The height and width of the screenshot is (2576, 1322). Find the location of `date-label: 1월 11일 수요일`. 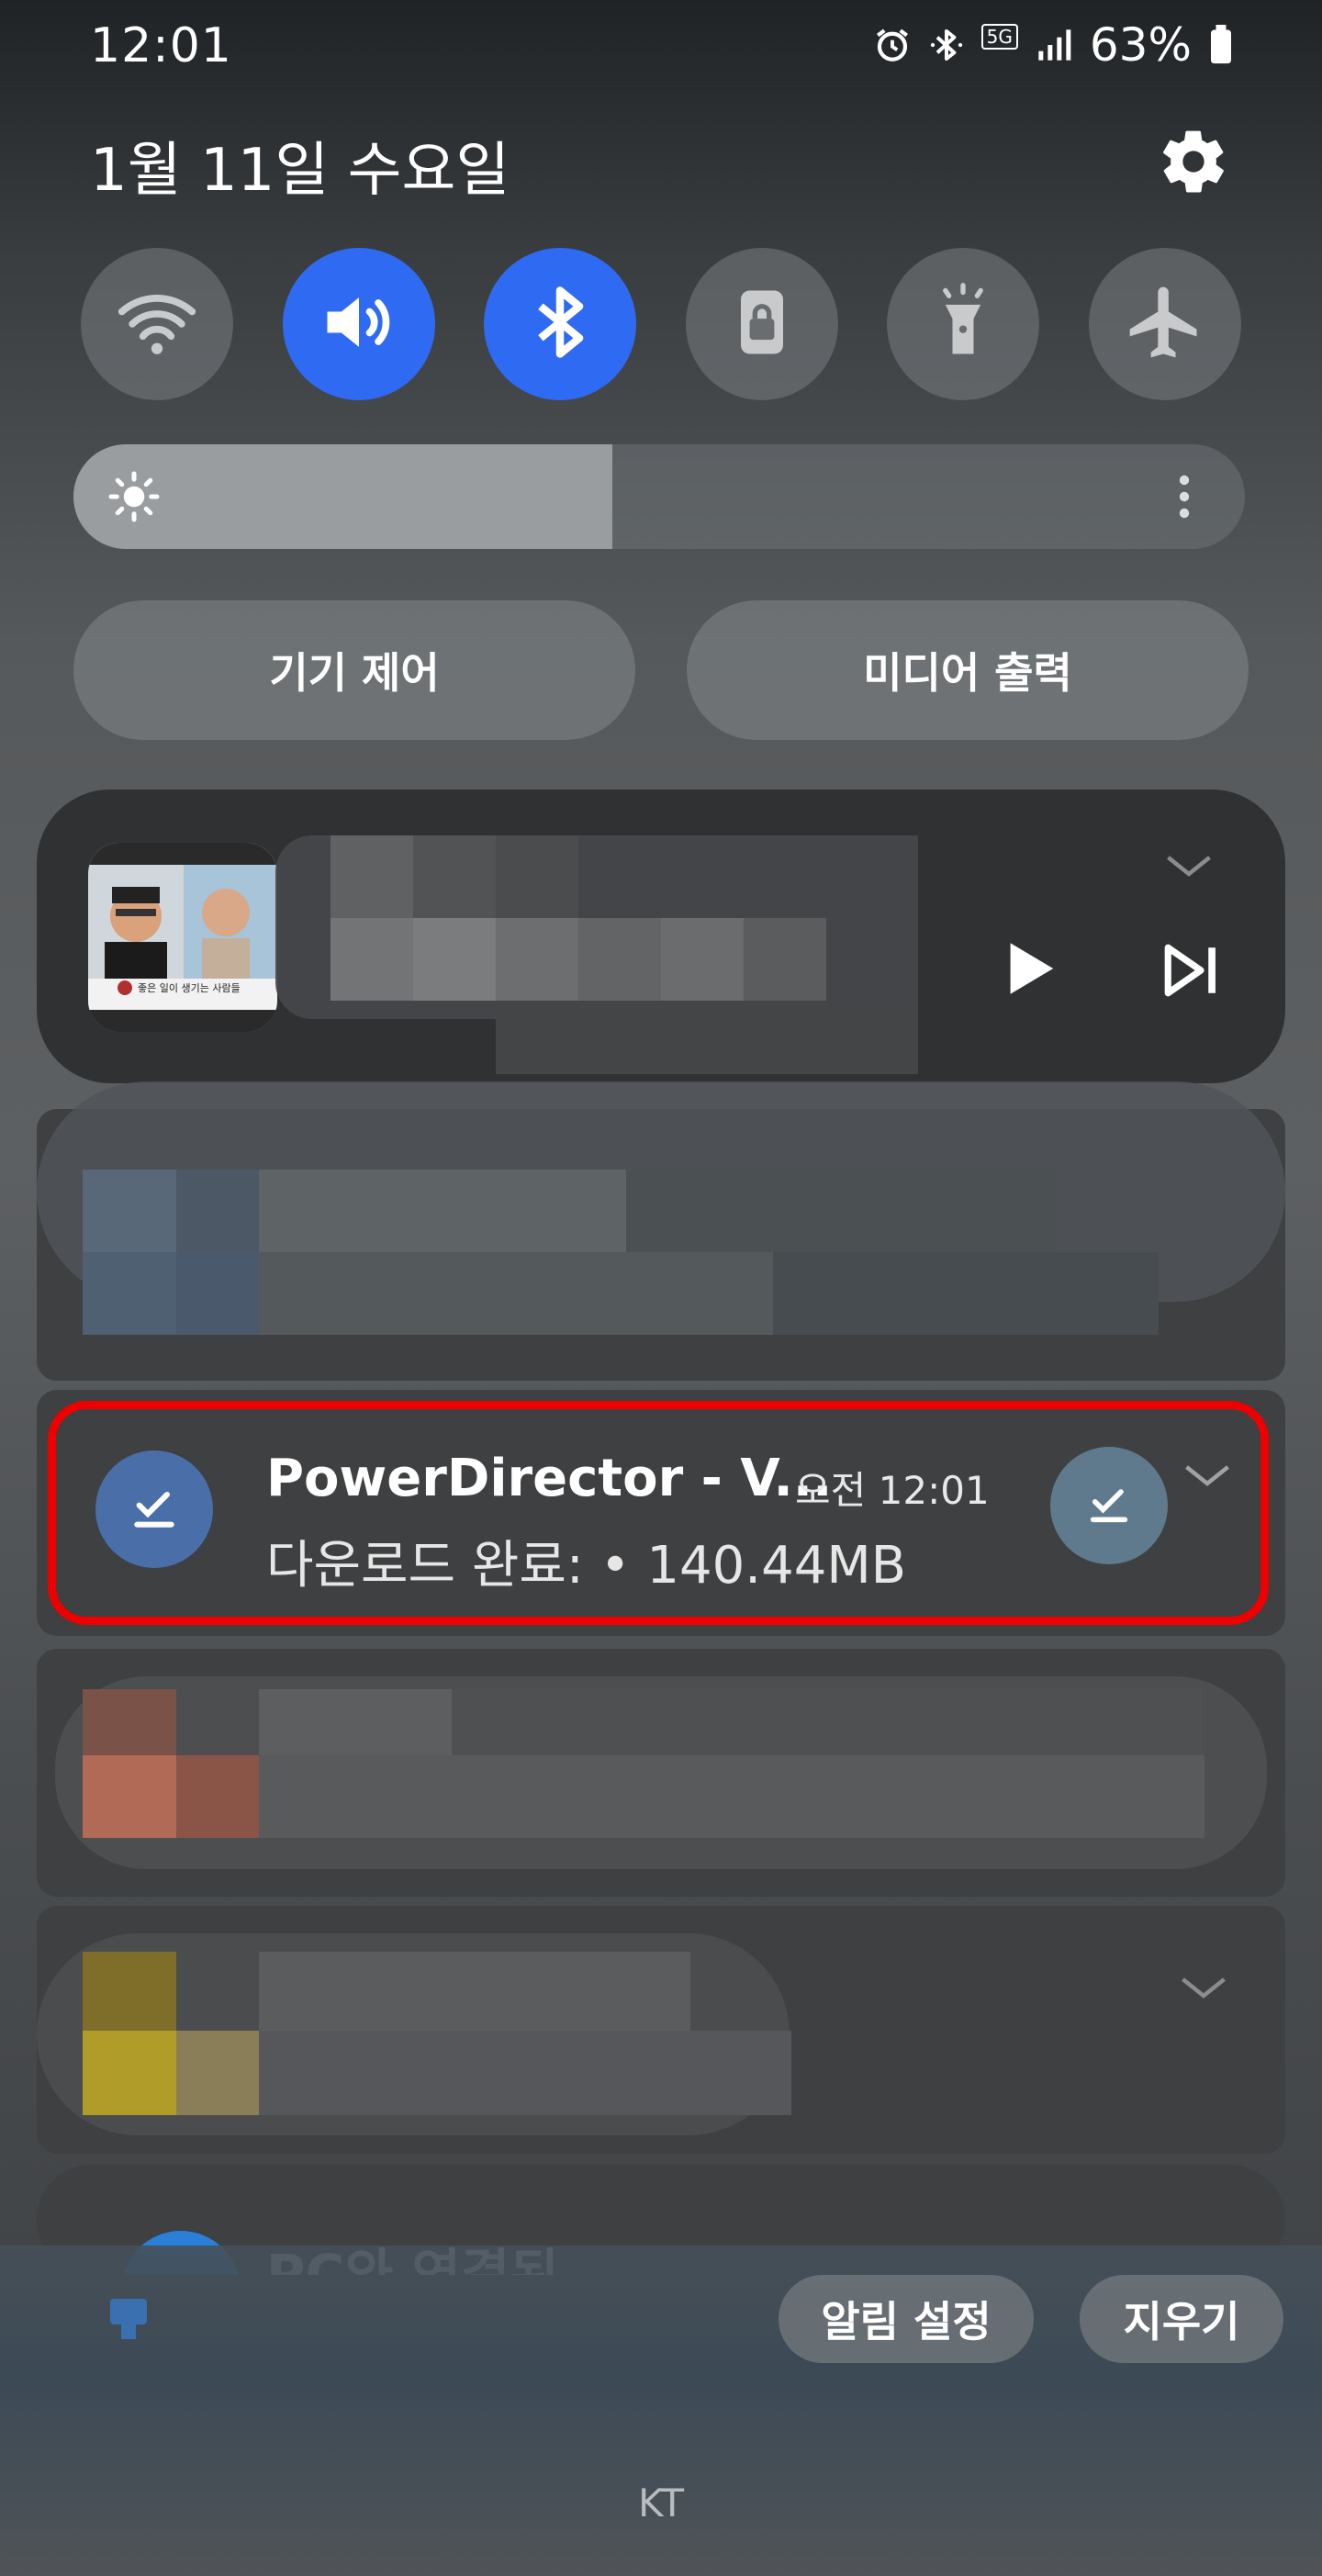

date-label: 1월 11일 수요일 is located at coordinates (300, 171).